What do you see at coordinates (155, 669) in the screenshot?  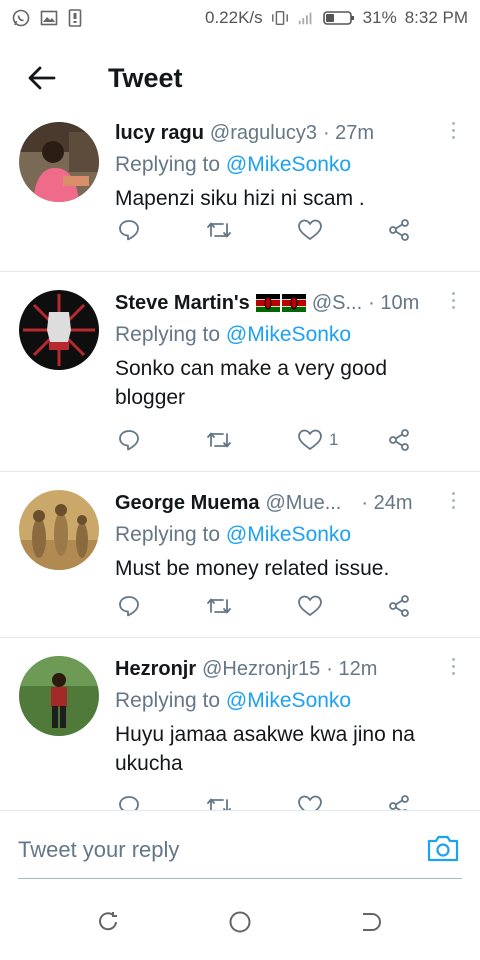 I see `author-name: Hezronjr` at bounding box center [155, 669].